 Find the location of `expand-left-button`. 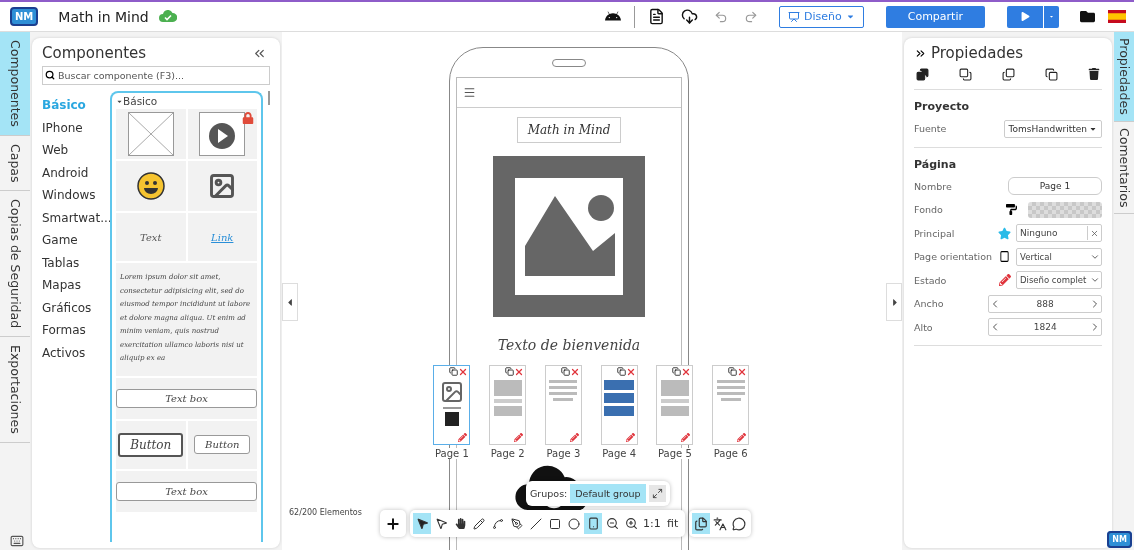

expand-left-button is located at coordinates (290, 302).